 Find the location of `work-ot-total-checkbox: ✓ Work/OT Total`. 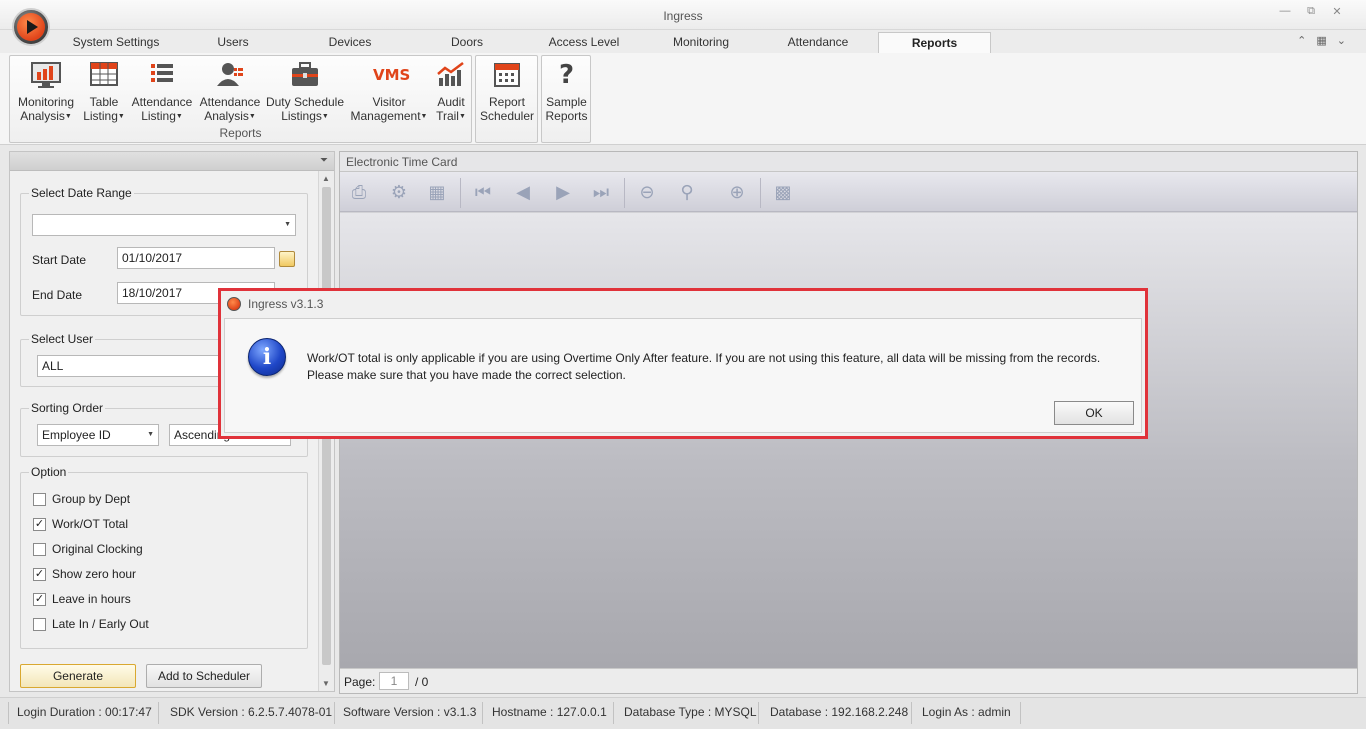

work-ot-total-checkbox: ✓ Work/OT Total is located at coordinates (80, 524).